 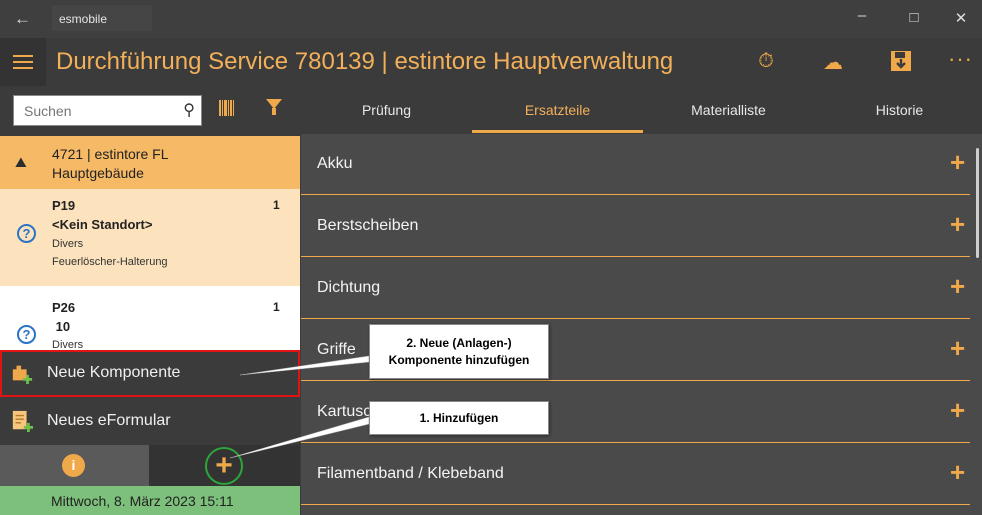 What do you see at coordinates (459, 351) in the screenshot?
I see `callout-step-2: 2. Neue (Anlagen-) Komponente hinzufügen` at bounding box center [459, 351].